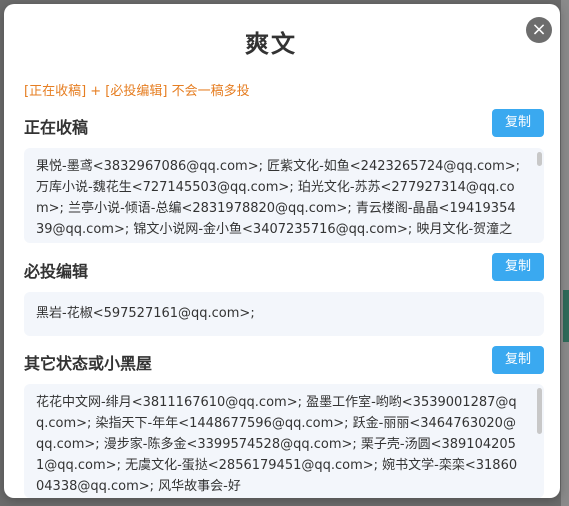 This screenshot has height=506, width=569. Describe the element at coordinates (284, 314) in the screenshot. I see `email-list-must-submit: 黑岩-花椒<597527161@qq.com>;` at that location.